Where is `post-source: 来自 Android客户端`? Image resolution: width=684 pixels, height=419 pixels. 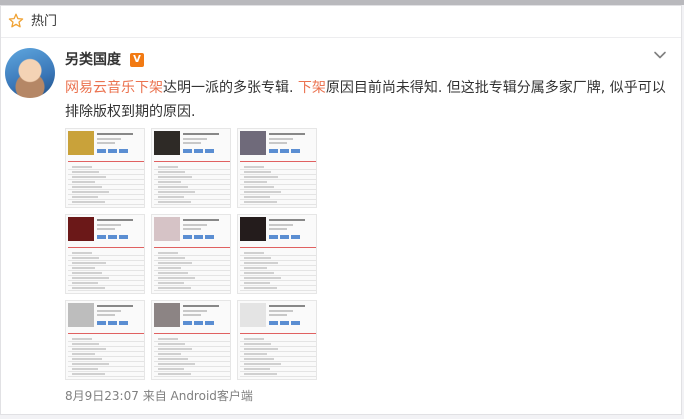
post-source: 来自 Android客户端 is located at coordinates (198, 396).